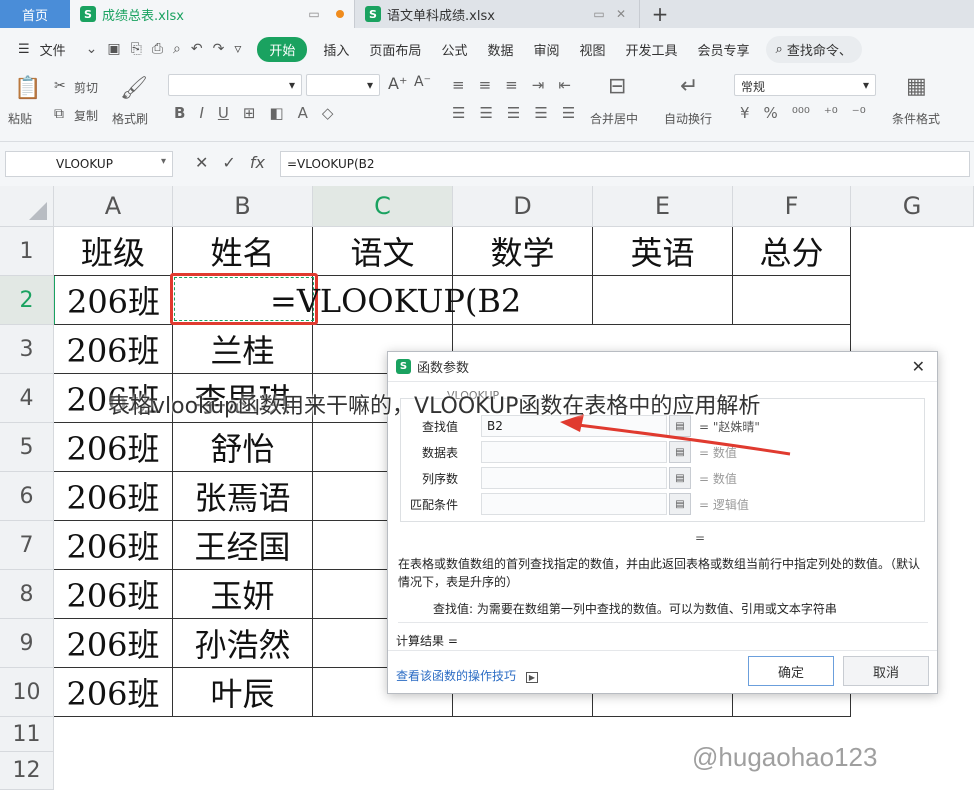 This screenshot has height=790, width=974. I want to click on percent-button: %, so click(771, 113).